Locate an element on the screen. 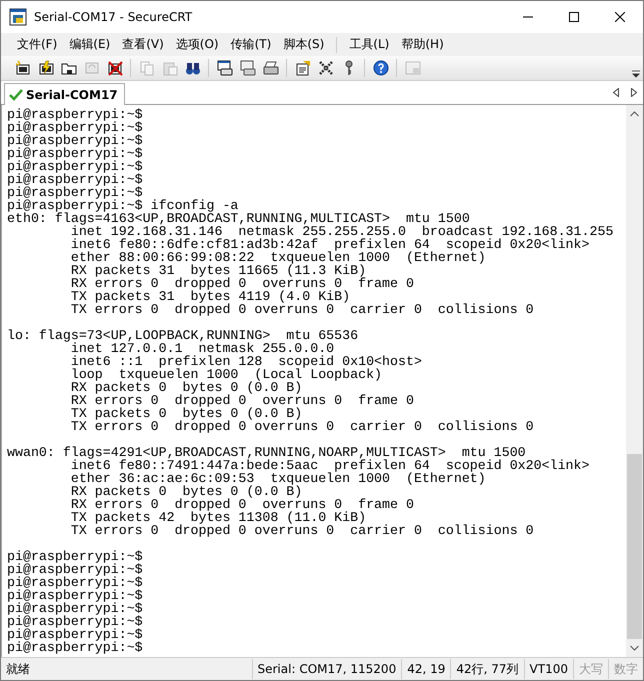 The height and width of the screenshot is (681, 644). scroll-down-icon is located at coordinates (634, 648).